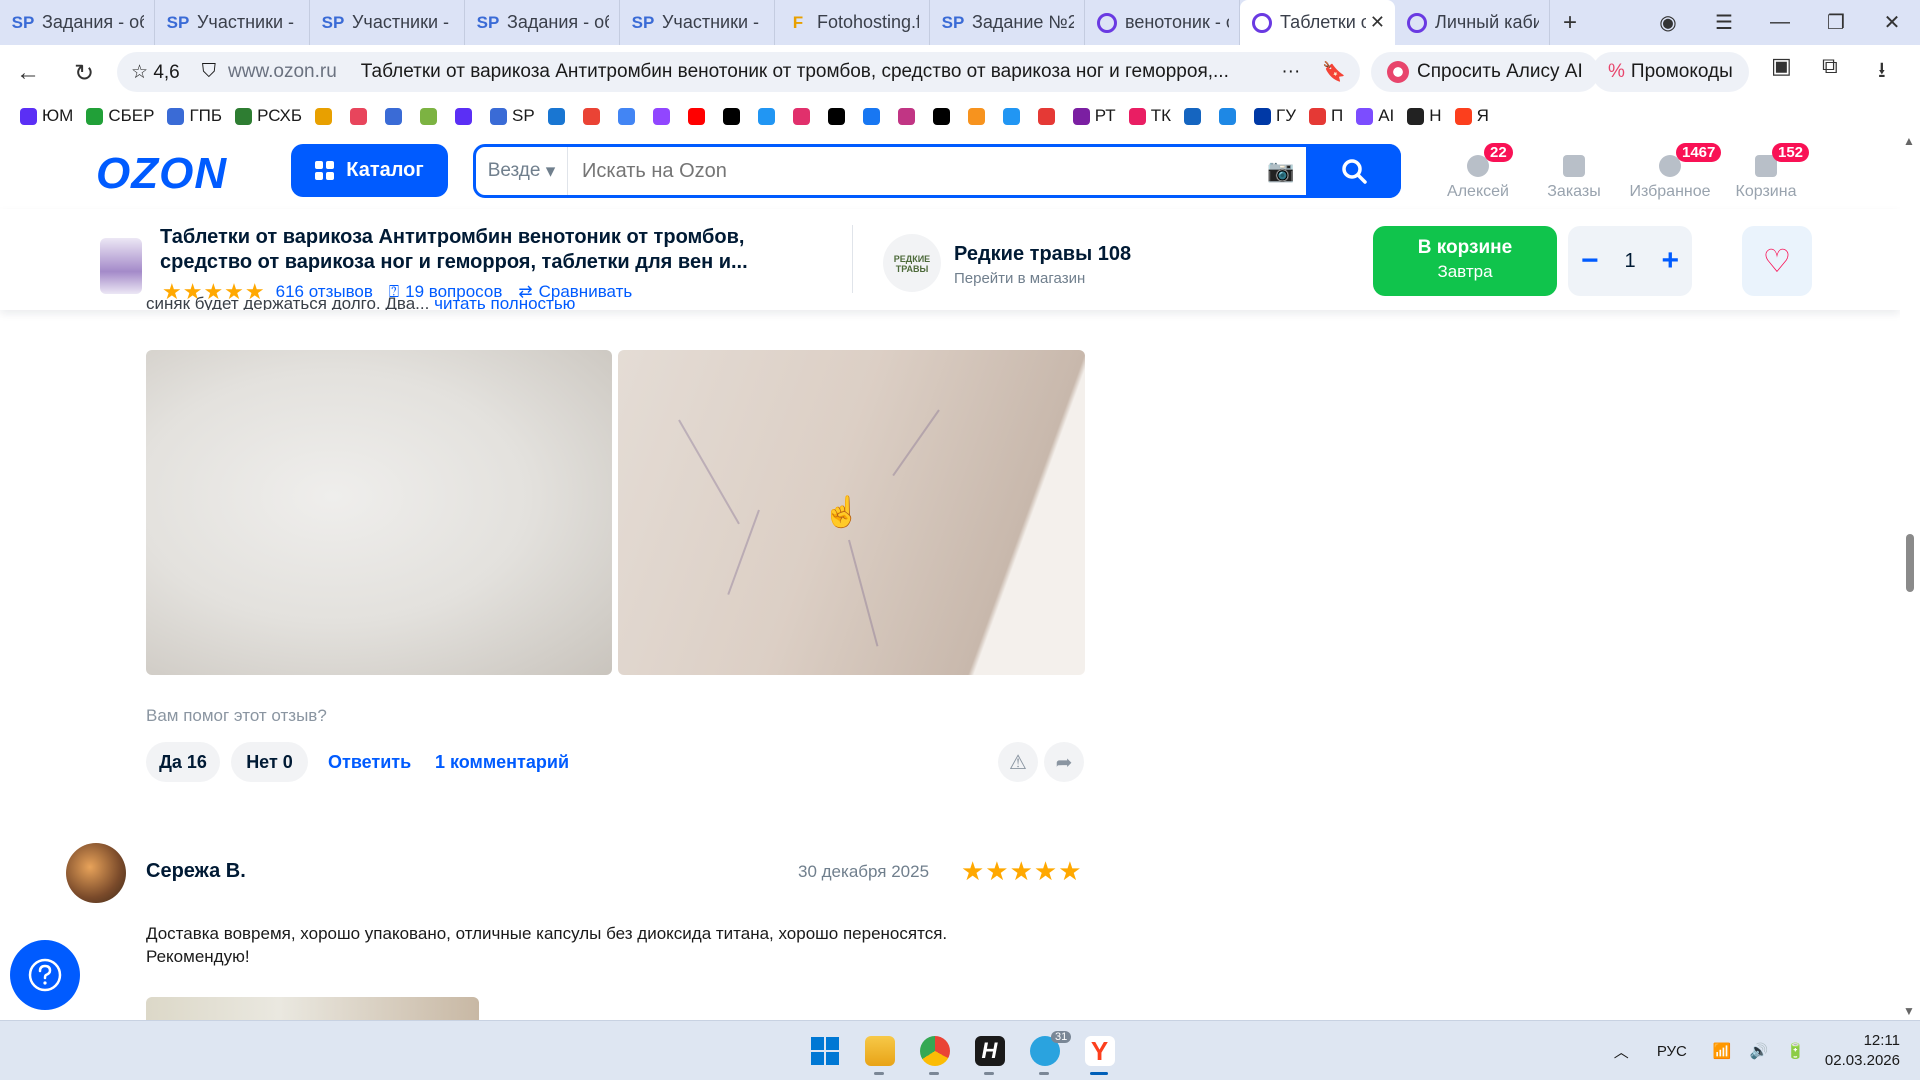 The image size is (1920, 1081). What do you see at coordinates (1759, 1051) in the screenshot?
I see `volume-icon: 🔊` at bounding box center [1759, 1051].